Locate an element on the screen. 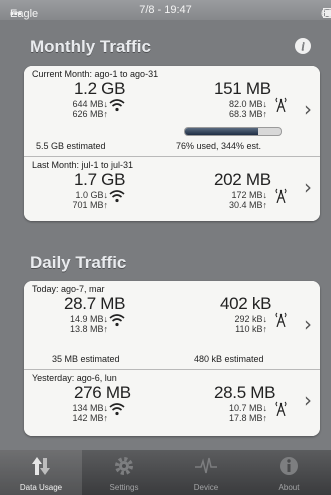 This screenshot has width=331, height=495. usage-progress-bar is located at coordinates (233, 131).